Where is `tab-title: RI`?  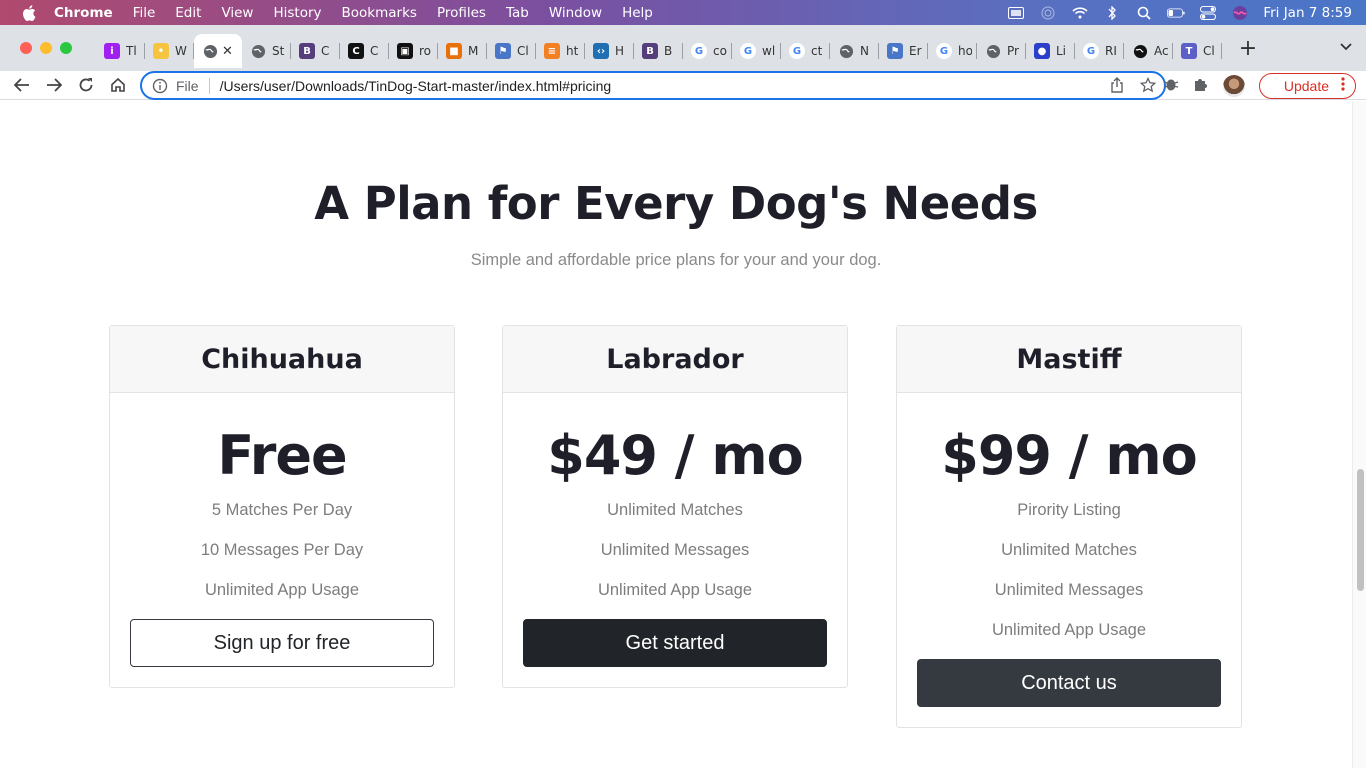 tab-title: RI is located at coordinates (1111, 51).